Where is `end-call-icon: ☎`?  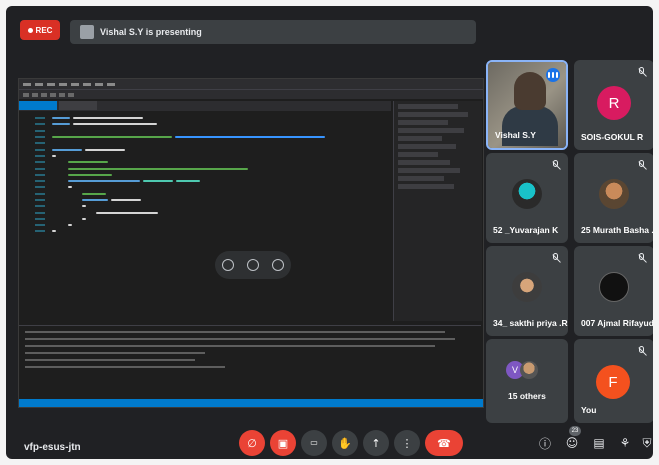
end-call-icon: ☎ is located at coordinates (444, 443).